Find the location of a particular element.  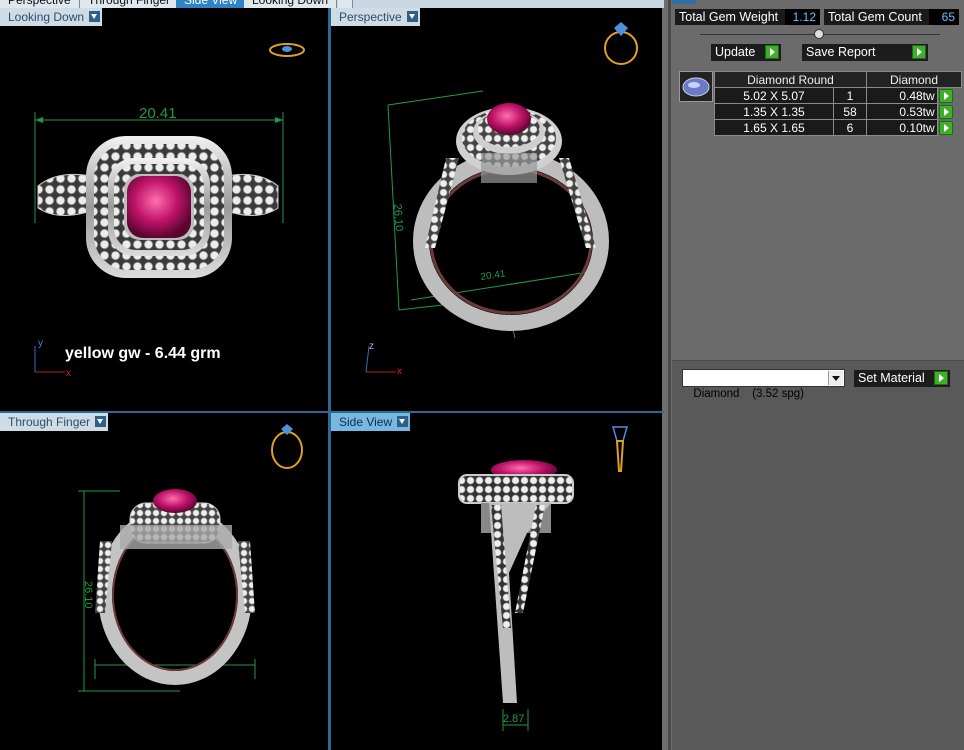

gem-table-row: 1.65 X 1.65 6 0.10tw is located at coordinates (838, 127).